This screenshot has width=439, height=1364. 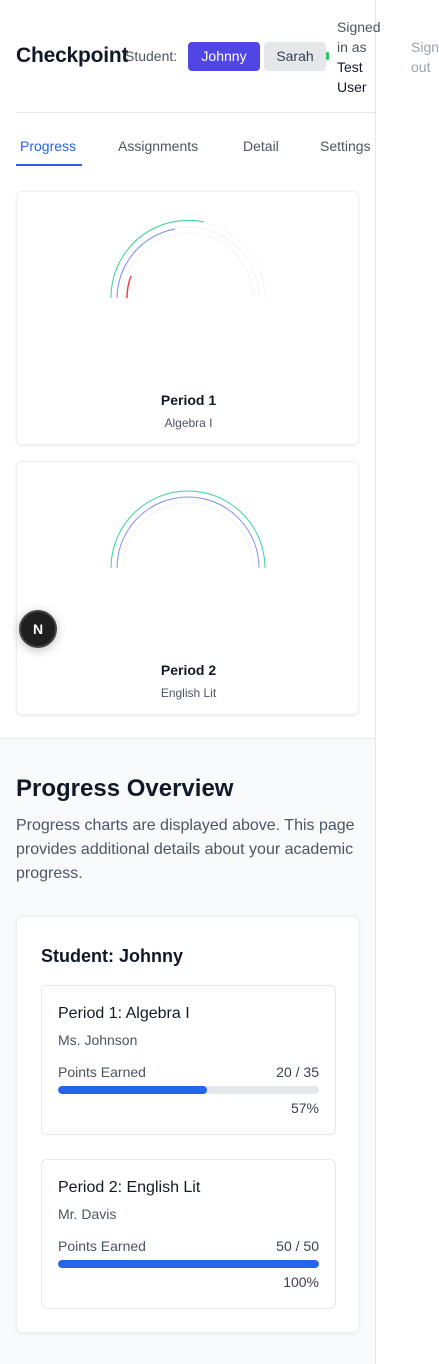 I want to click on user-last-name: User, so click(x=352, y=87).